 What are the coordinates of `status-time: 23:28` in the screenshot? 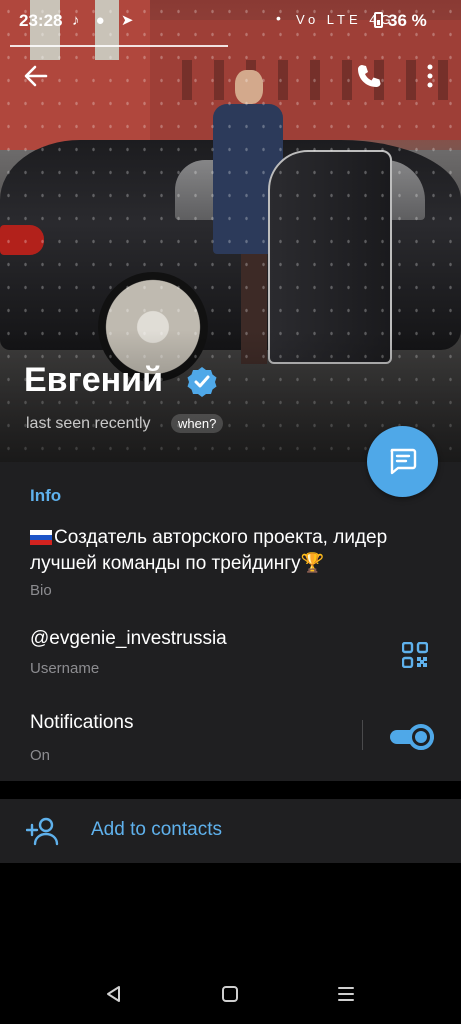 It's located at (41, 20).